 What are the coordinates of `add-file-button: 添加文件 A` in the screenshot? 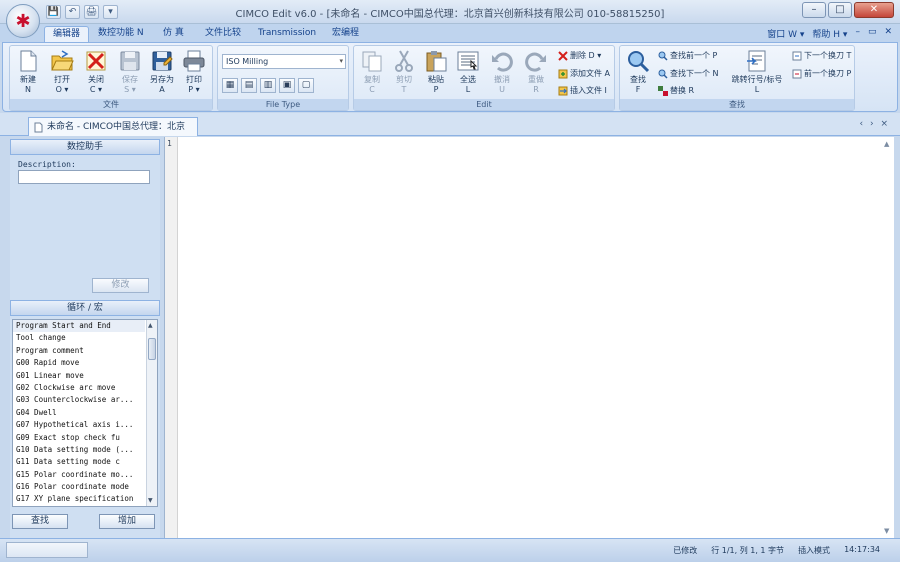 It's located at (584, 74).